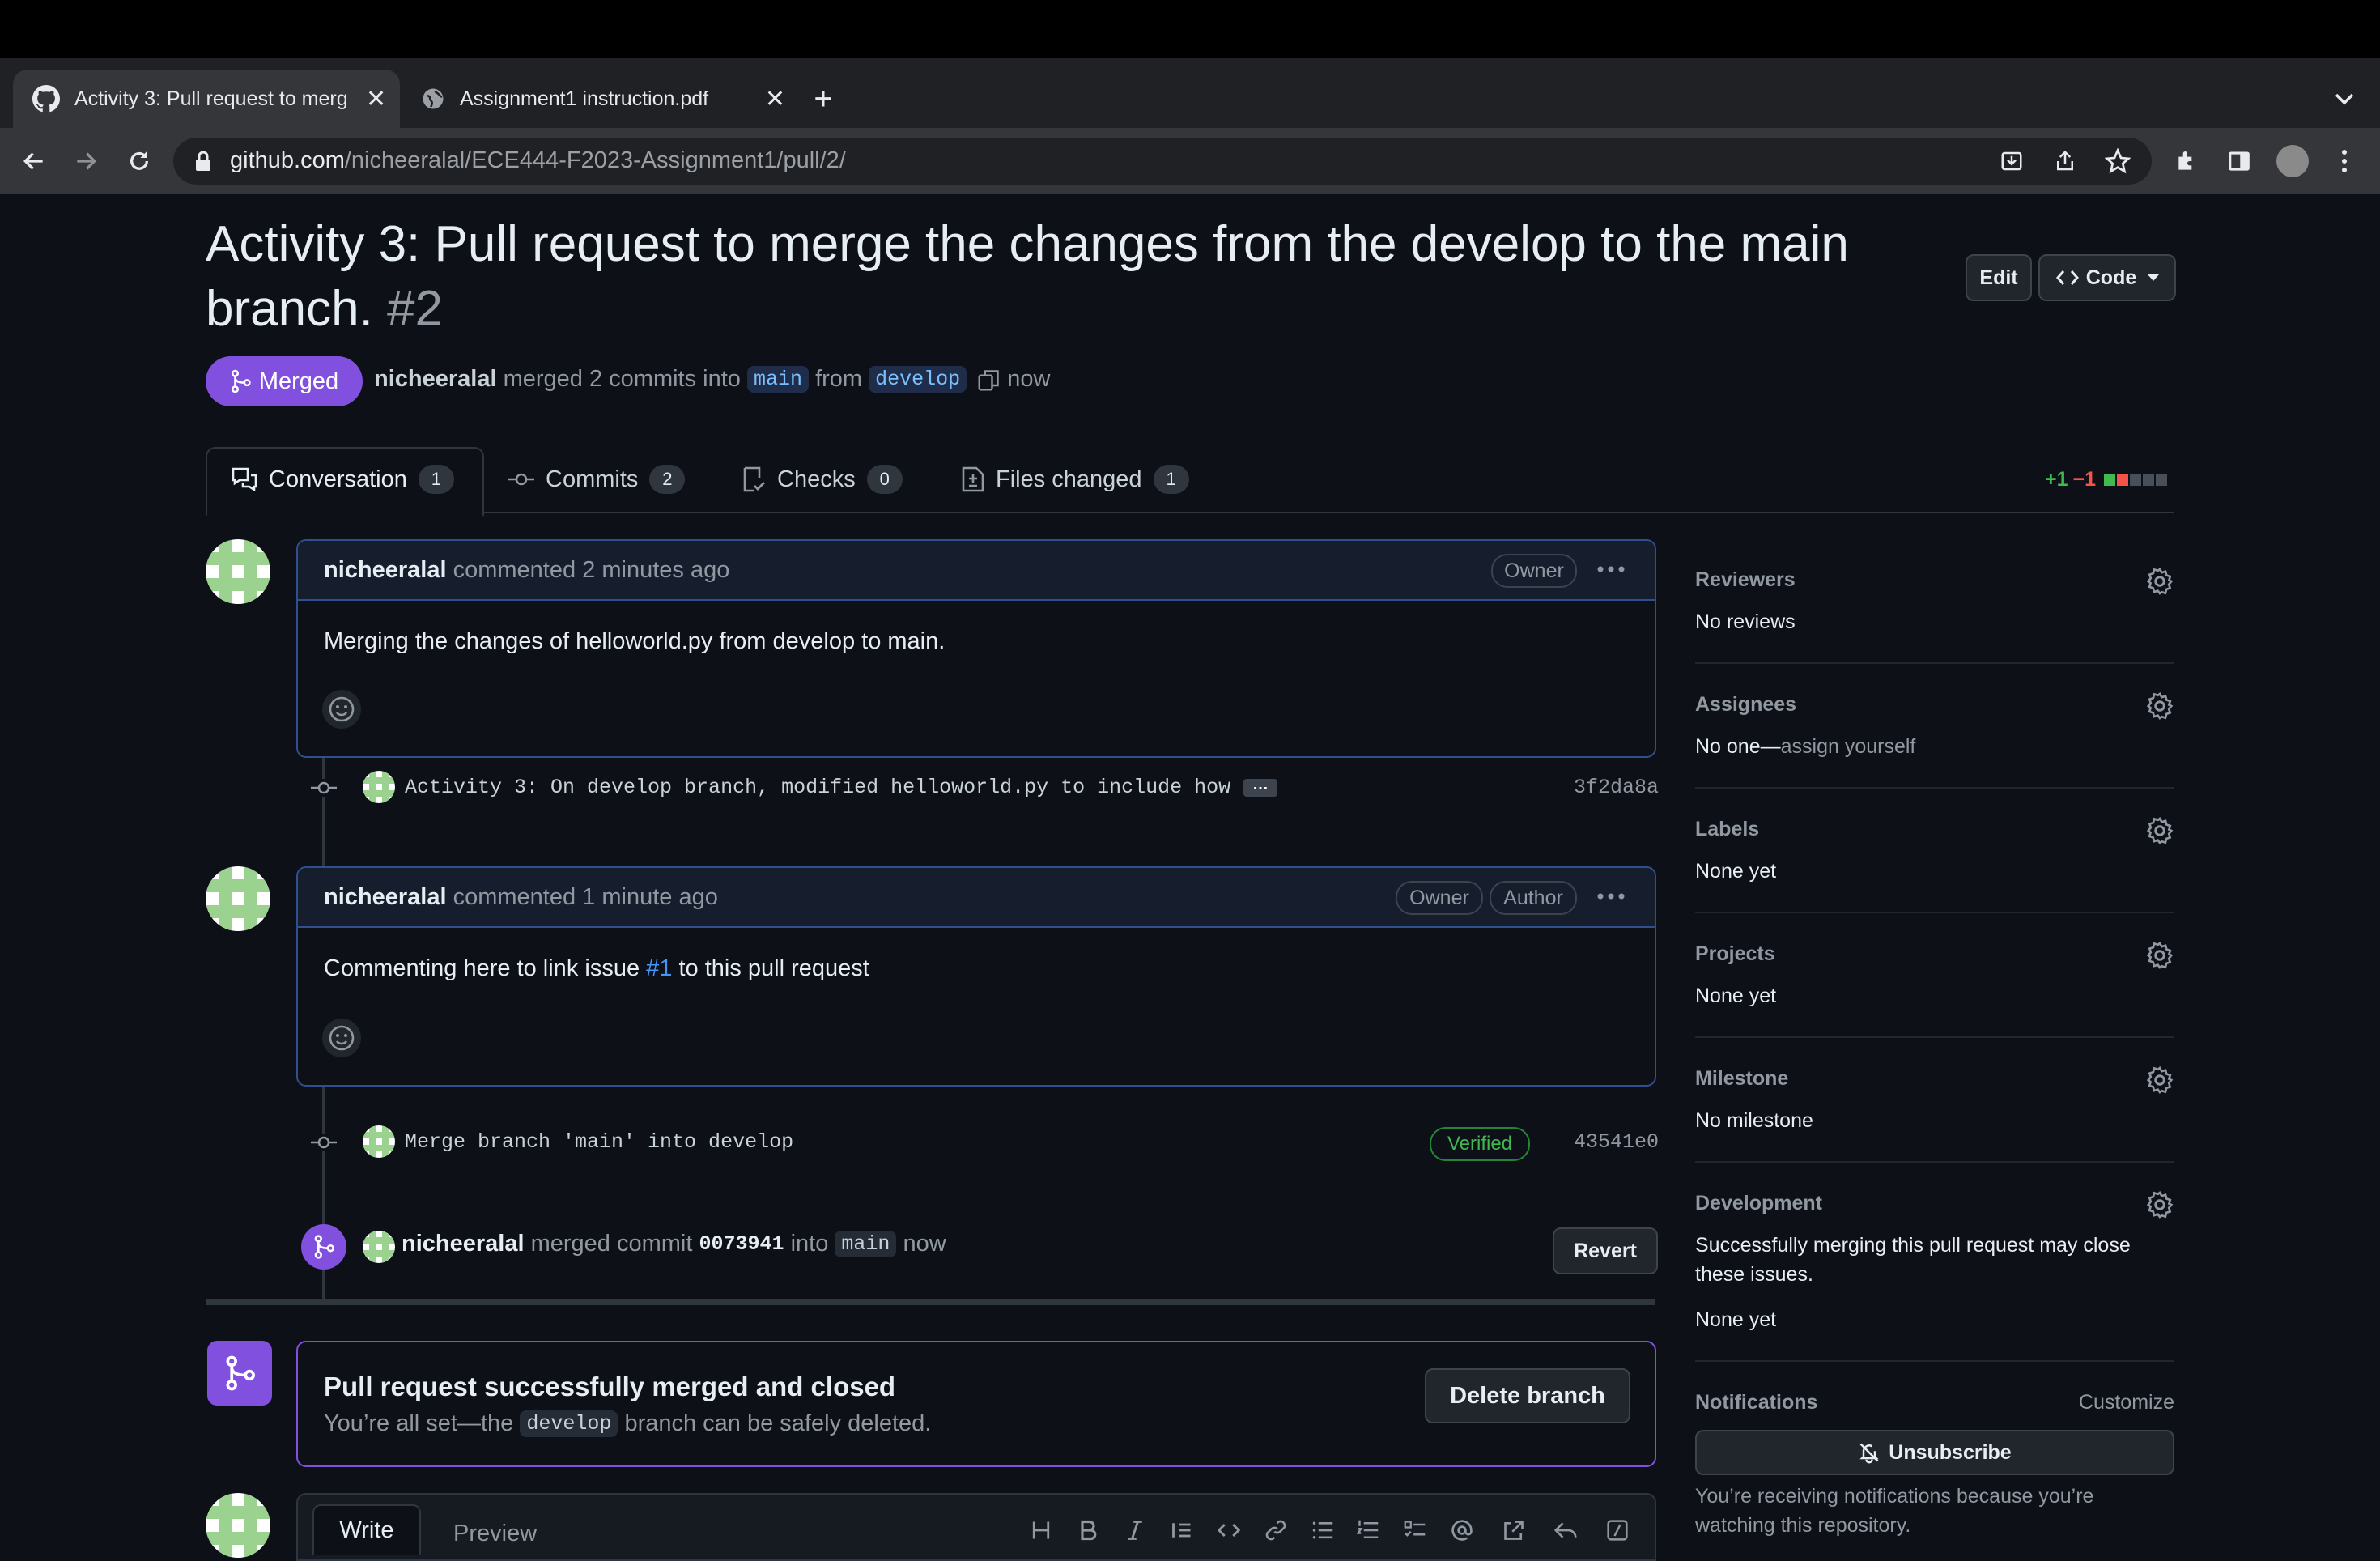 Image resolution: width=2380 pixels, height=1561 pixels. Describe the element at coordinates (1742, 1079) in the screenshot. I see `sidebar-title: Milestone` at that location.